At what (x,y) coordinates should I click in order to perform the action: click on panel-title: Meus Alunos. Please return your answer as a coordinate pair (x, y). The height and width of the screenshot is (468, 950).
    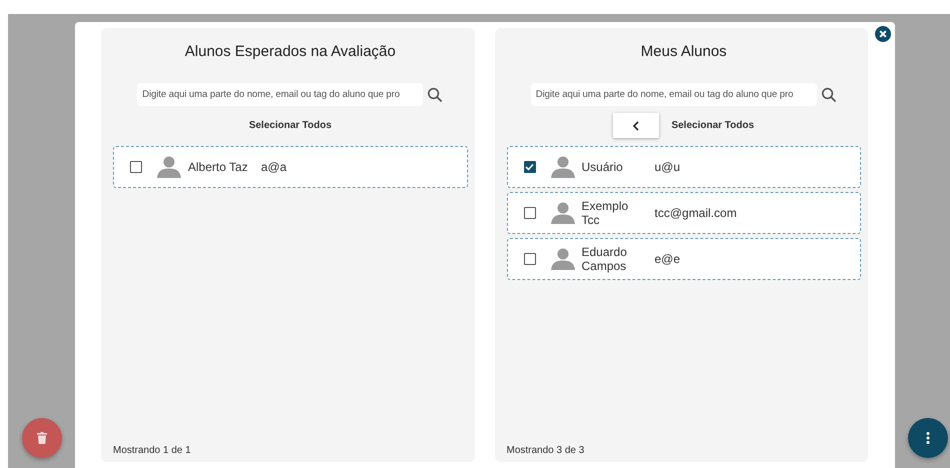
    Looking at the image, I should click on (684, 51).